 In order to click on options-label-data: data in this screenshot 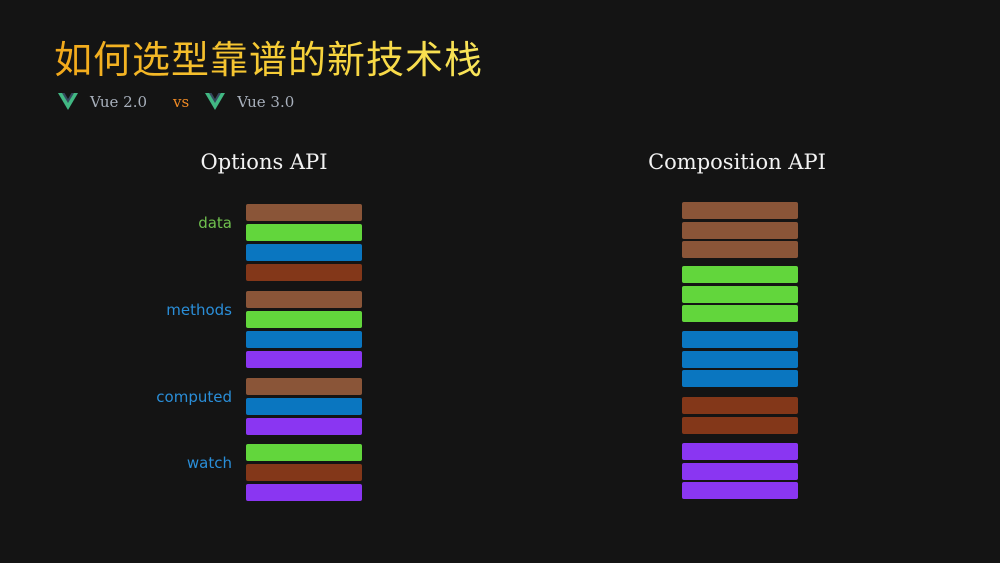, I will do `click(215, 223)`.